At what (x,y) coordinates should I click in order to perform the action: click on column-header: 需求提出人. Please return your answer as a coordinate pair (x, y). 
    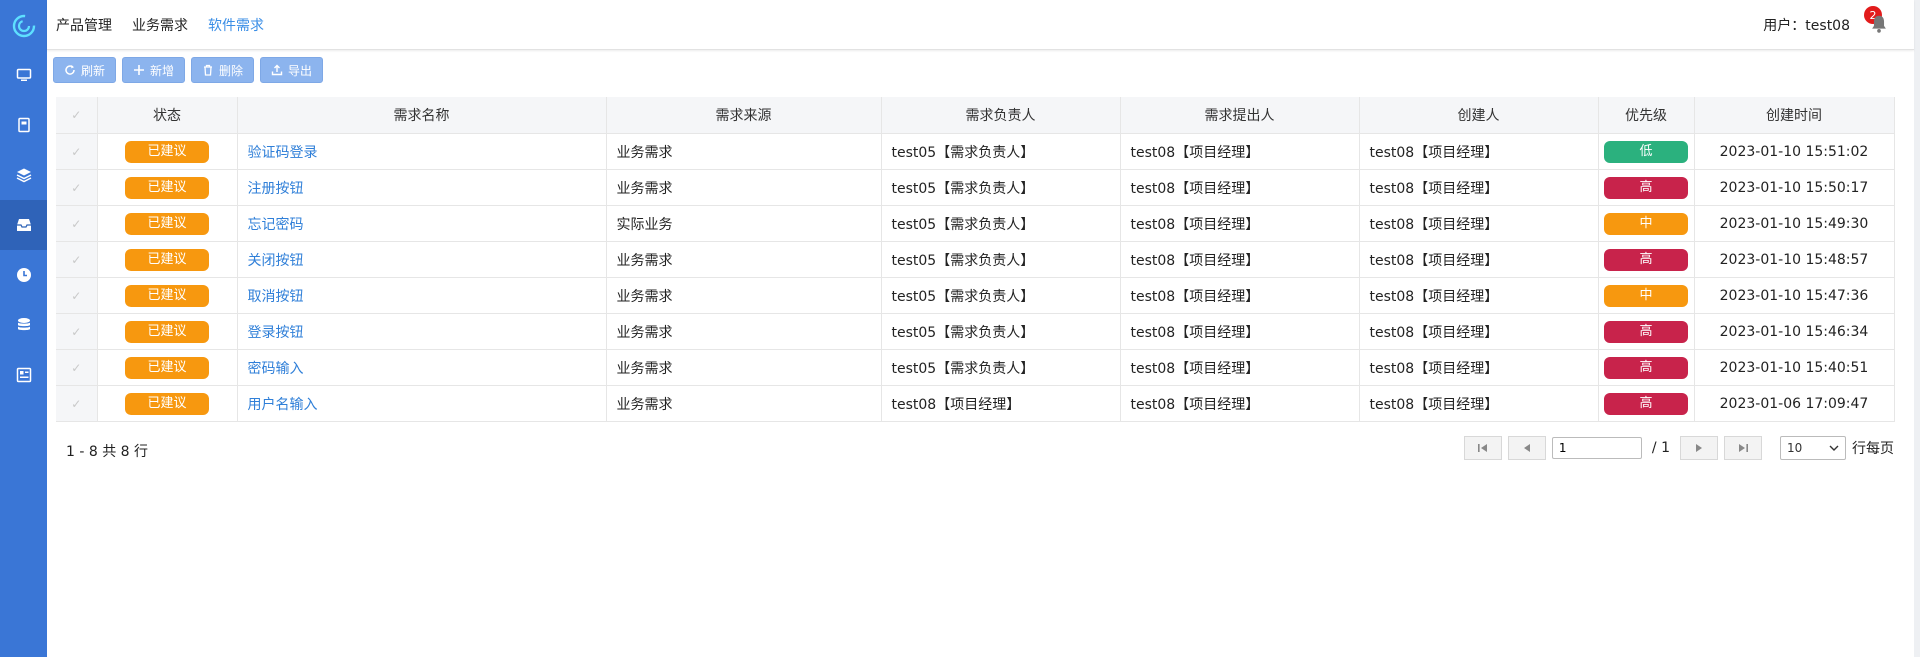
    Looking at the image, I should click on (1240, 115).